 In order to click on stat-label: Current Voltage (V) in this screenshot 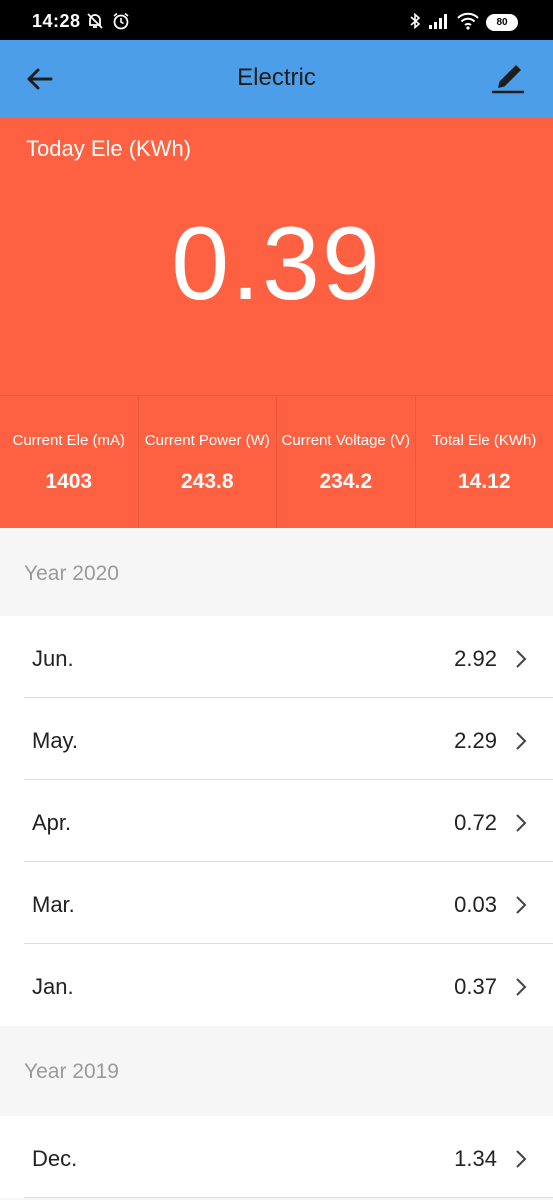, I will do `click(345, 440)`.